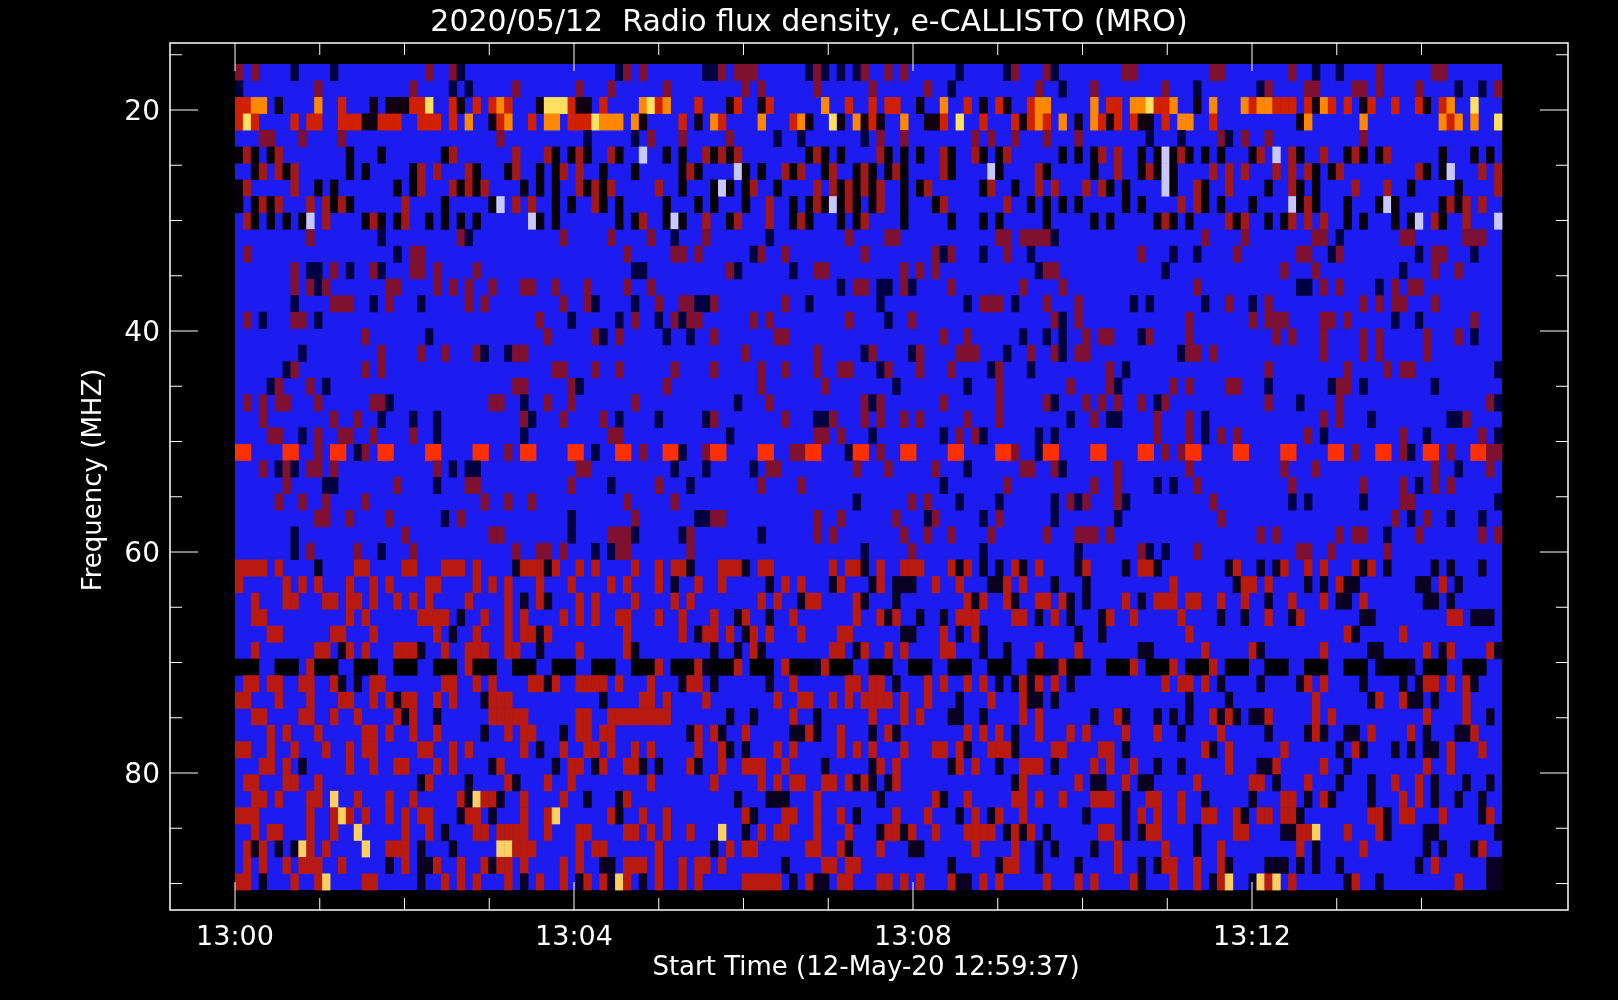  I want to click on axis-tick-label: 13:12, so click(1252, 935).